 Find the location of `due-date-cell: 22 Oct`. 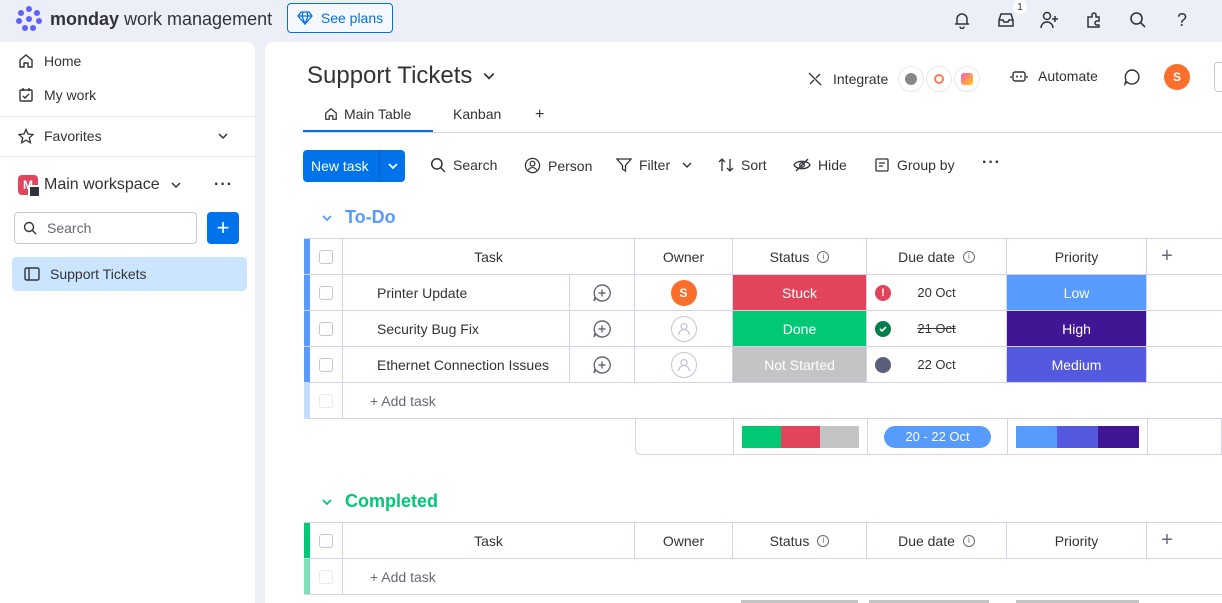

due-date-cell: 22 Oct is located at coordinates (937, 364).